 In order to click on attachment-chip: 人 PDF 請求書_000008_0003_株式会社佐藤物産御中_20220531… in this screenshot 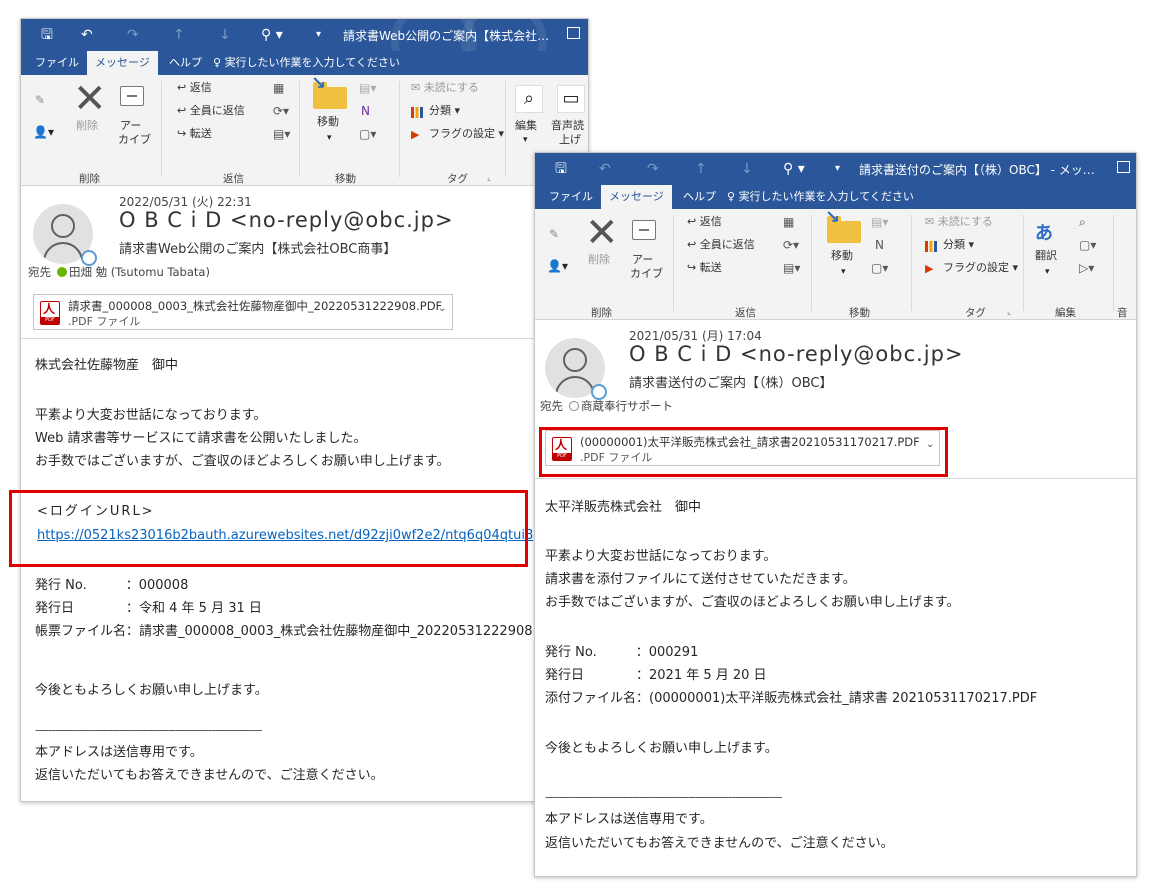, I will do `click(243, 312)`.